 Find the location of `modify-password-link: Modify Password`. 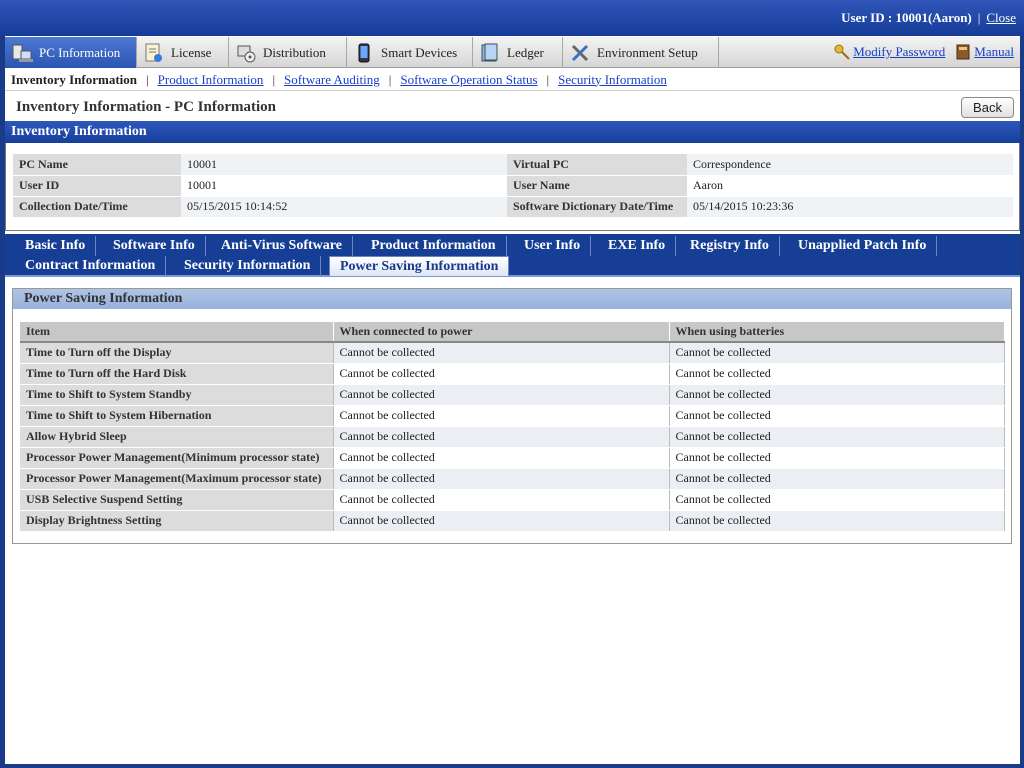

modify-password-link: Modify Password is located at coordinates (889, 52).